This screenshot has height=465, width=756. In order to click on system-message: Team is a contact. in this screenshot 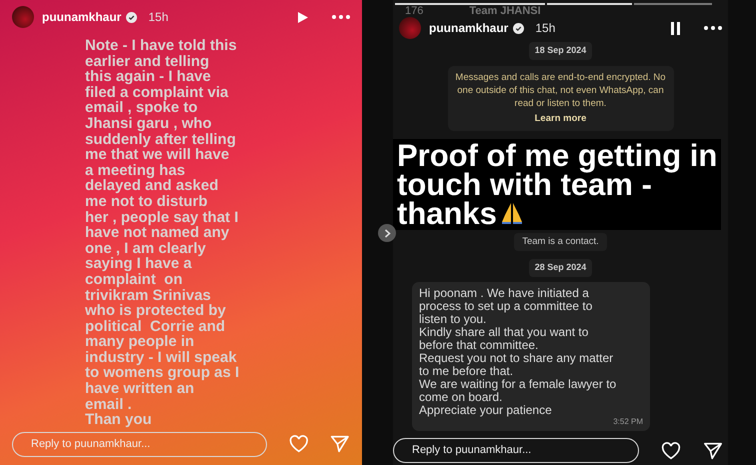, I will do `click(560, 241)`.